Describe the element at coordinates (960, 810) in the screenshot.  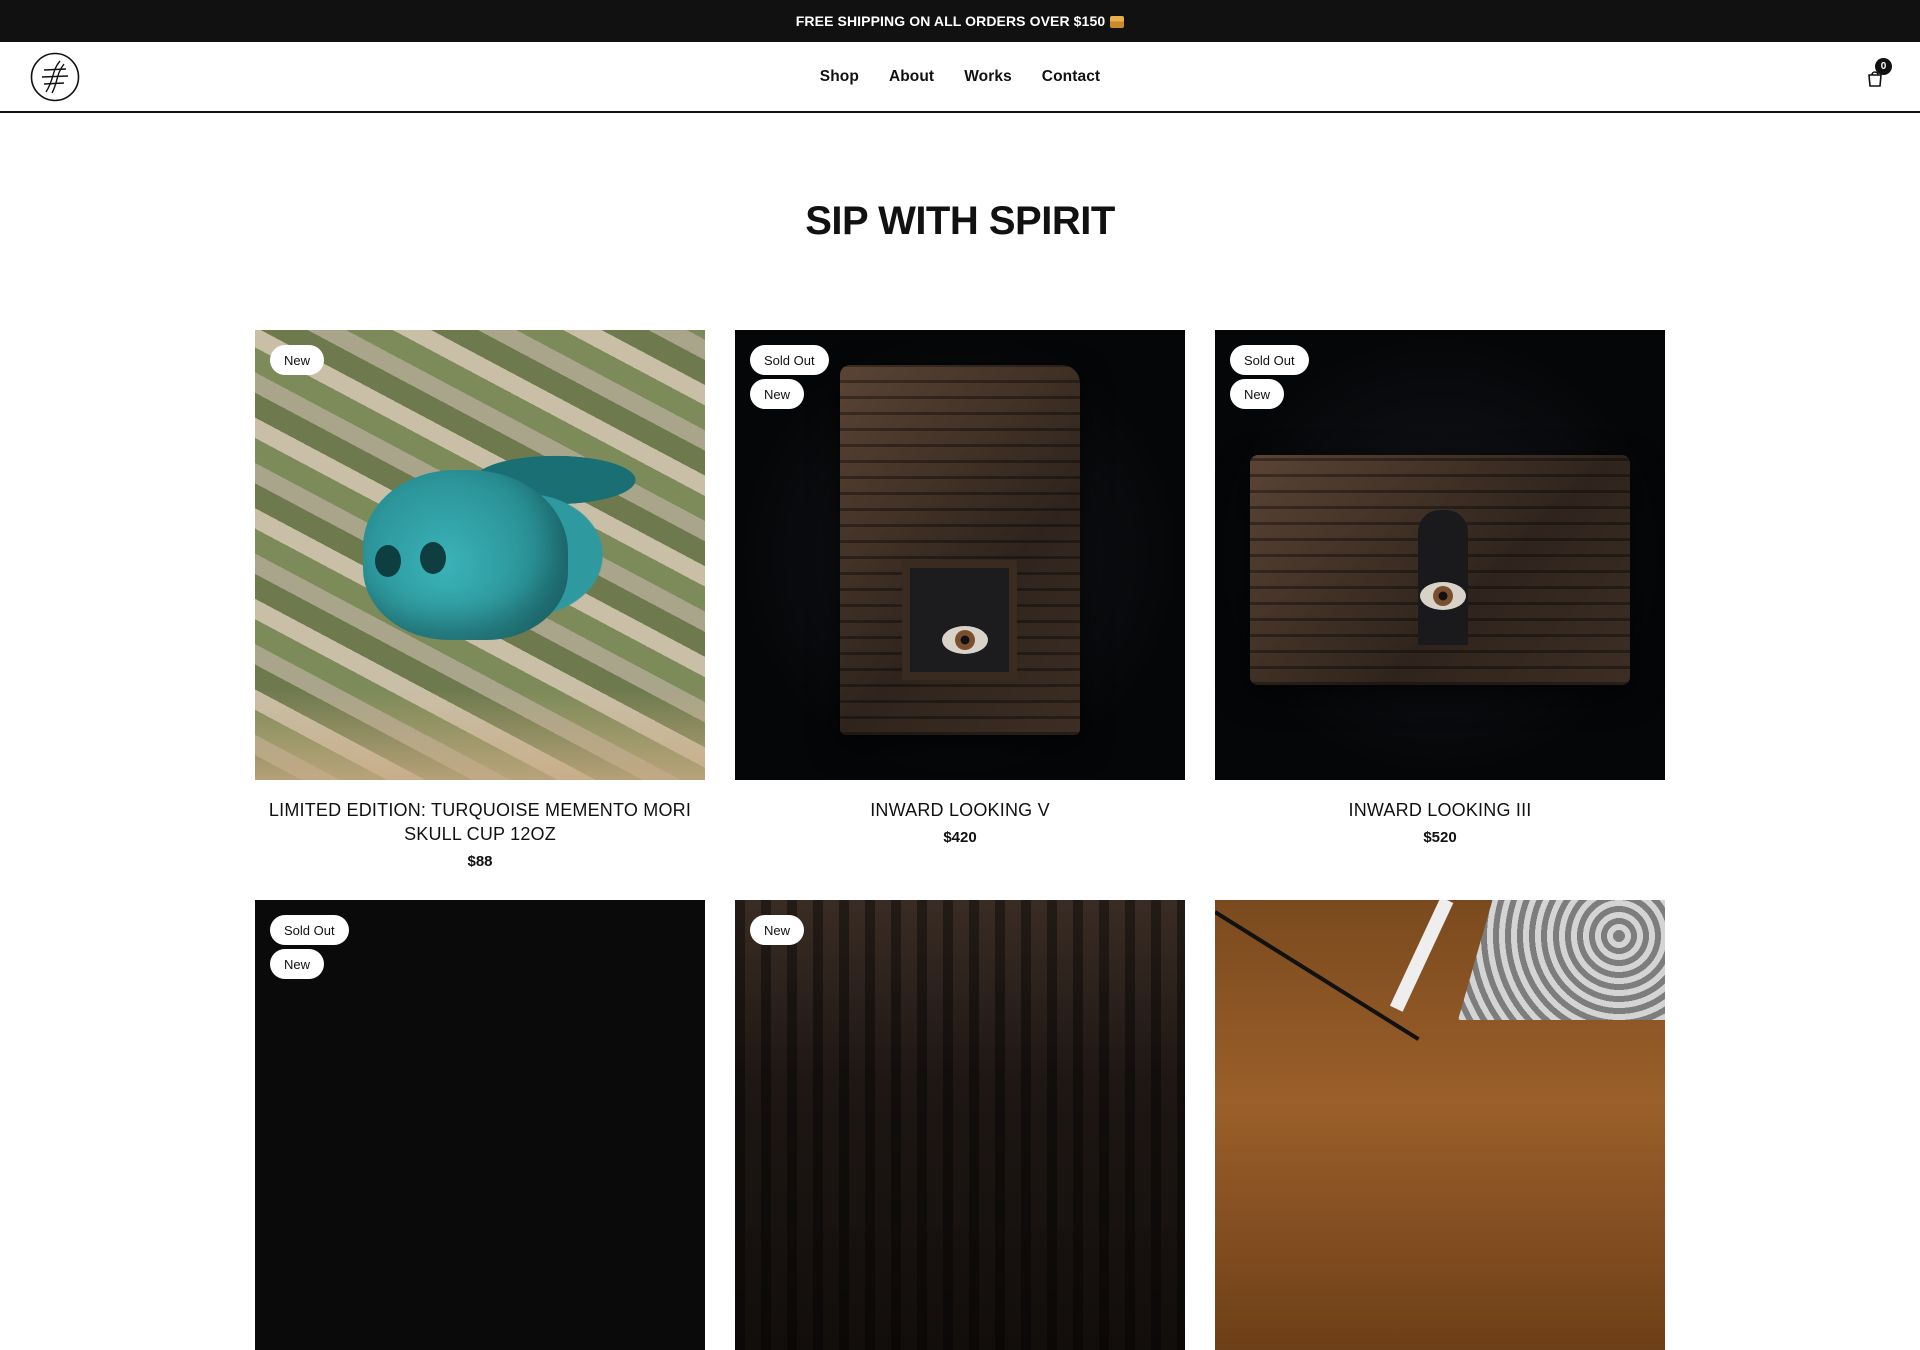
I see `product-title: INWARD LOOKING V` at that location.